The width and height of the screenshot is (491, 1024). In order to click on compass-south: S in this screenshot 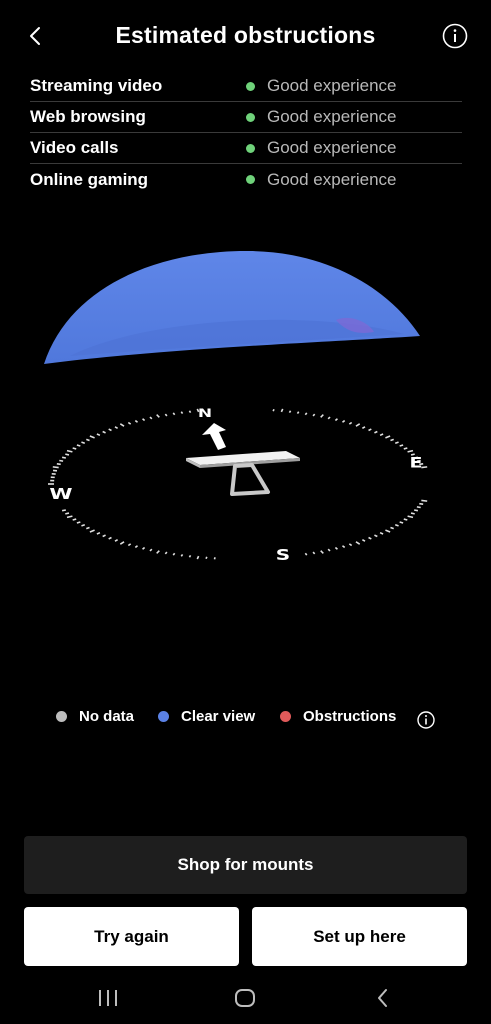, I will do `click(283, 556)`.